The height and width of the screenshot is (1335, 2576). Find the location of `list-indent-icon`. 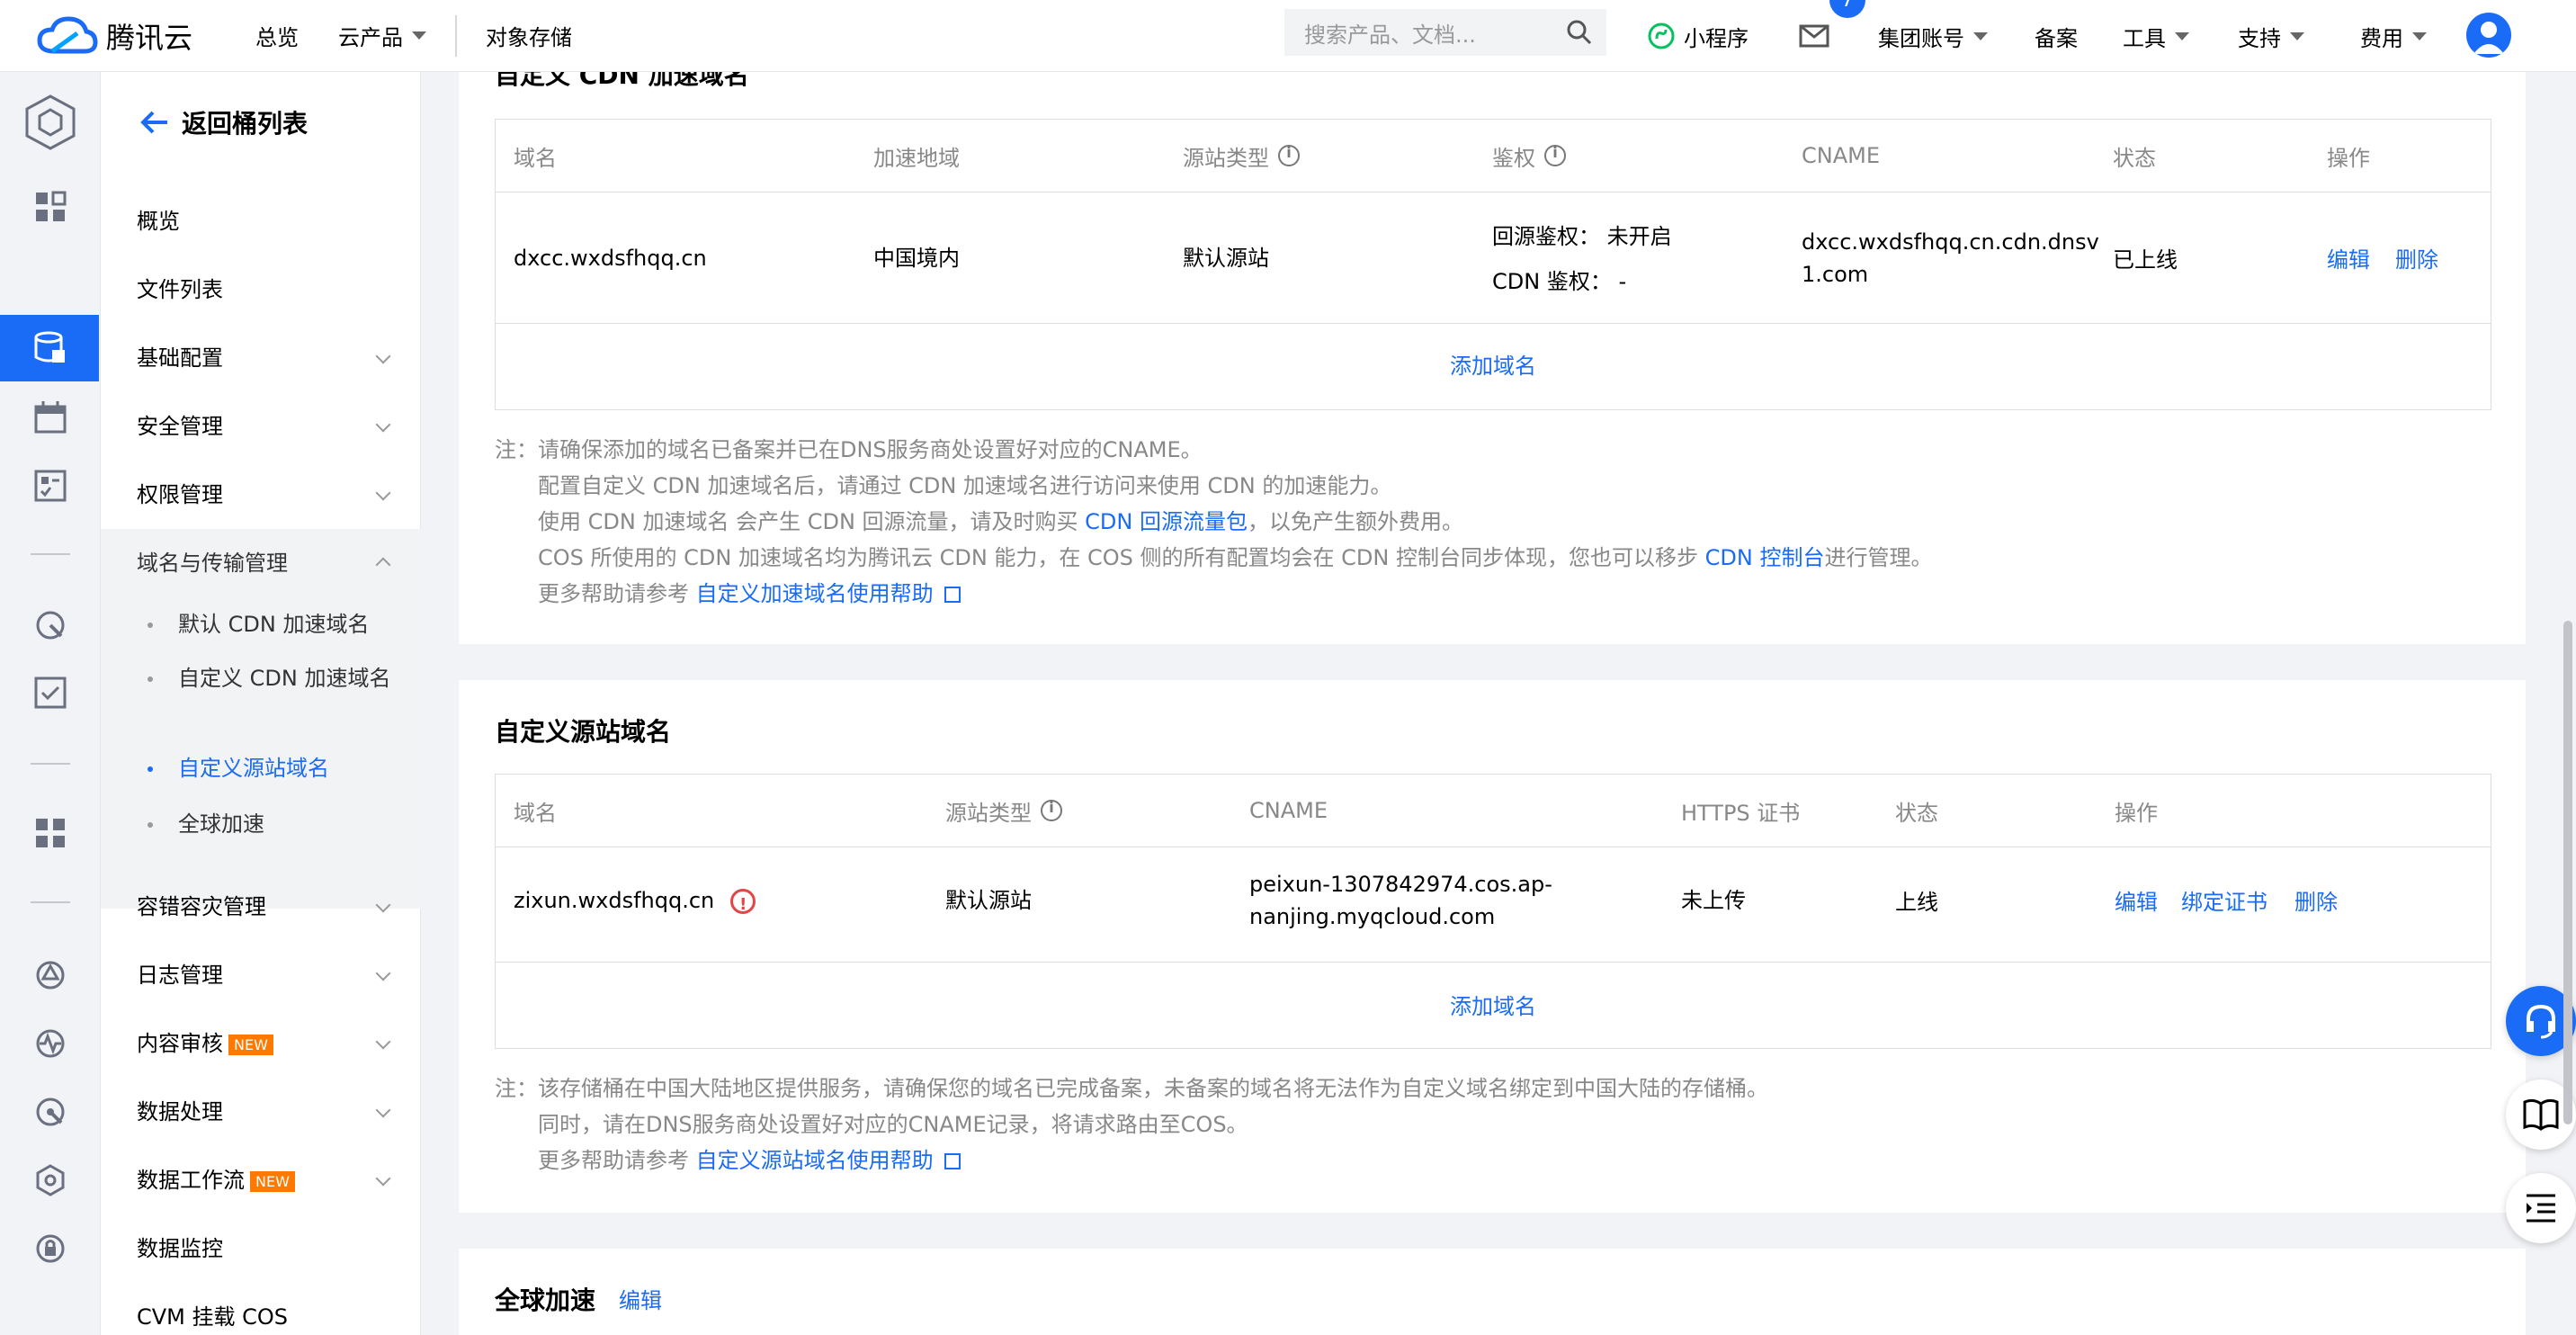

list-indent-icon is located at coordinates (2541, 1209).